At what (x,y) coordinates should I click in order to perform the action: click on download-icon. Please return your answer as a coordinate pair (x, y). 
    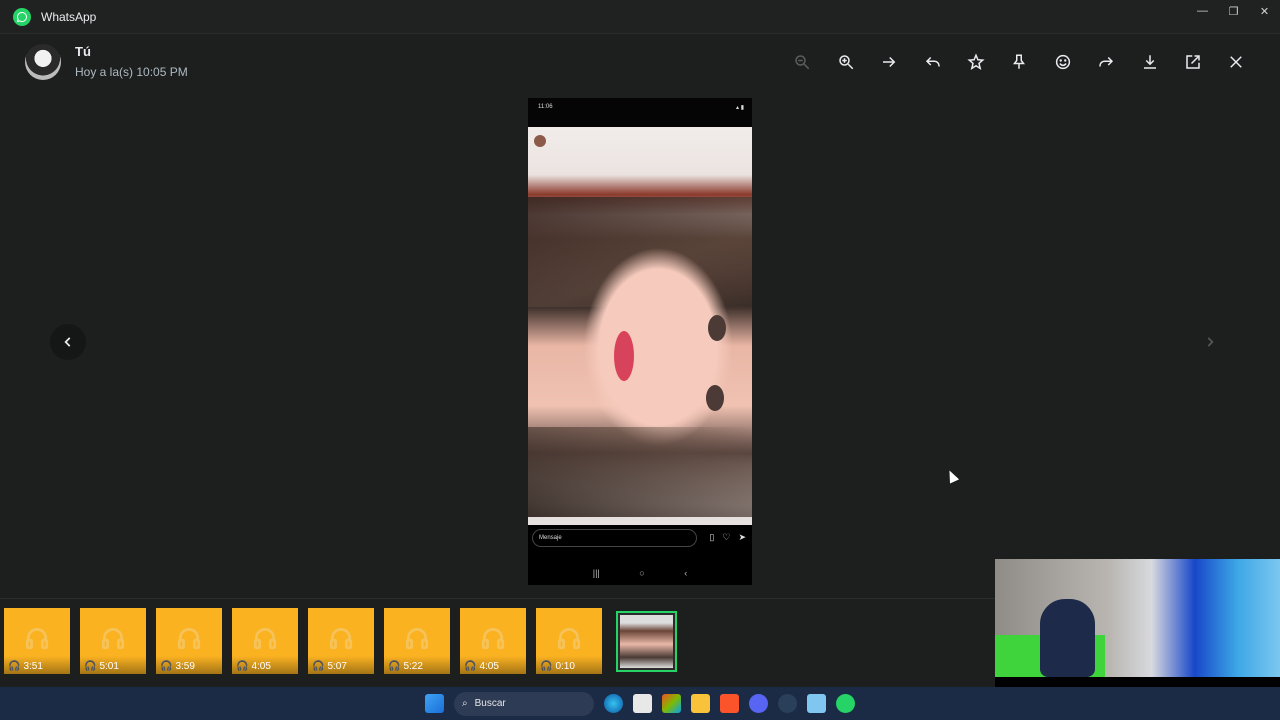
    Looking at the image, I should click on (1149, 62).